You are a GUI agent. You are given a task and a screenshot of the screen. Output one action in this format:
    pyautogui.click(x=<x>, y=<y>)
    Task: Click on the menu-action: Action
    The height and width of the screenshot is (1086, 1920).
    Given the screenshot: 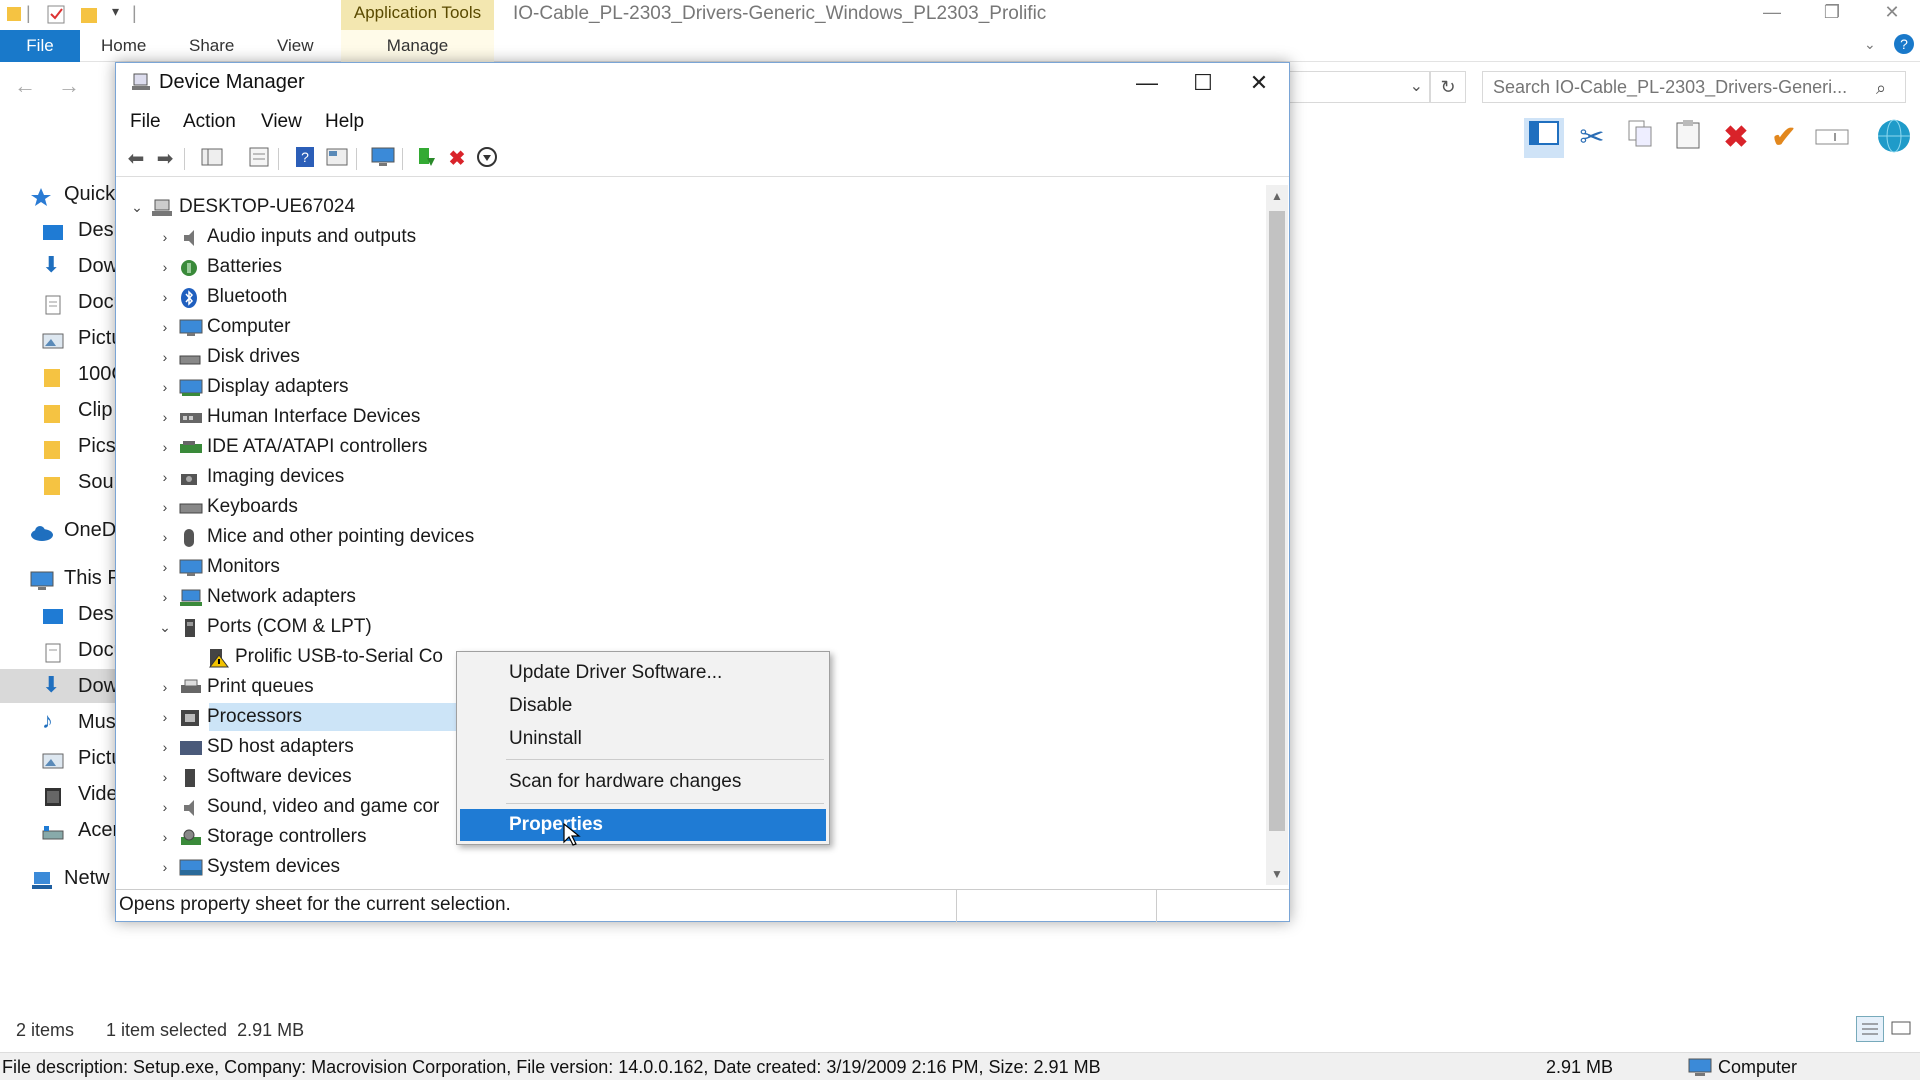 What is the action you would take?
    pyautogui.click(x=209, y=122)
    